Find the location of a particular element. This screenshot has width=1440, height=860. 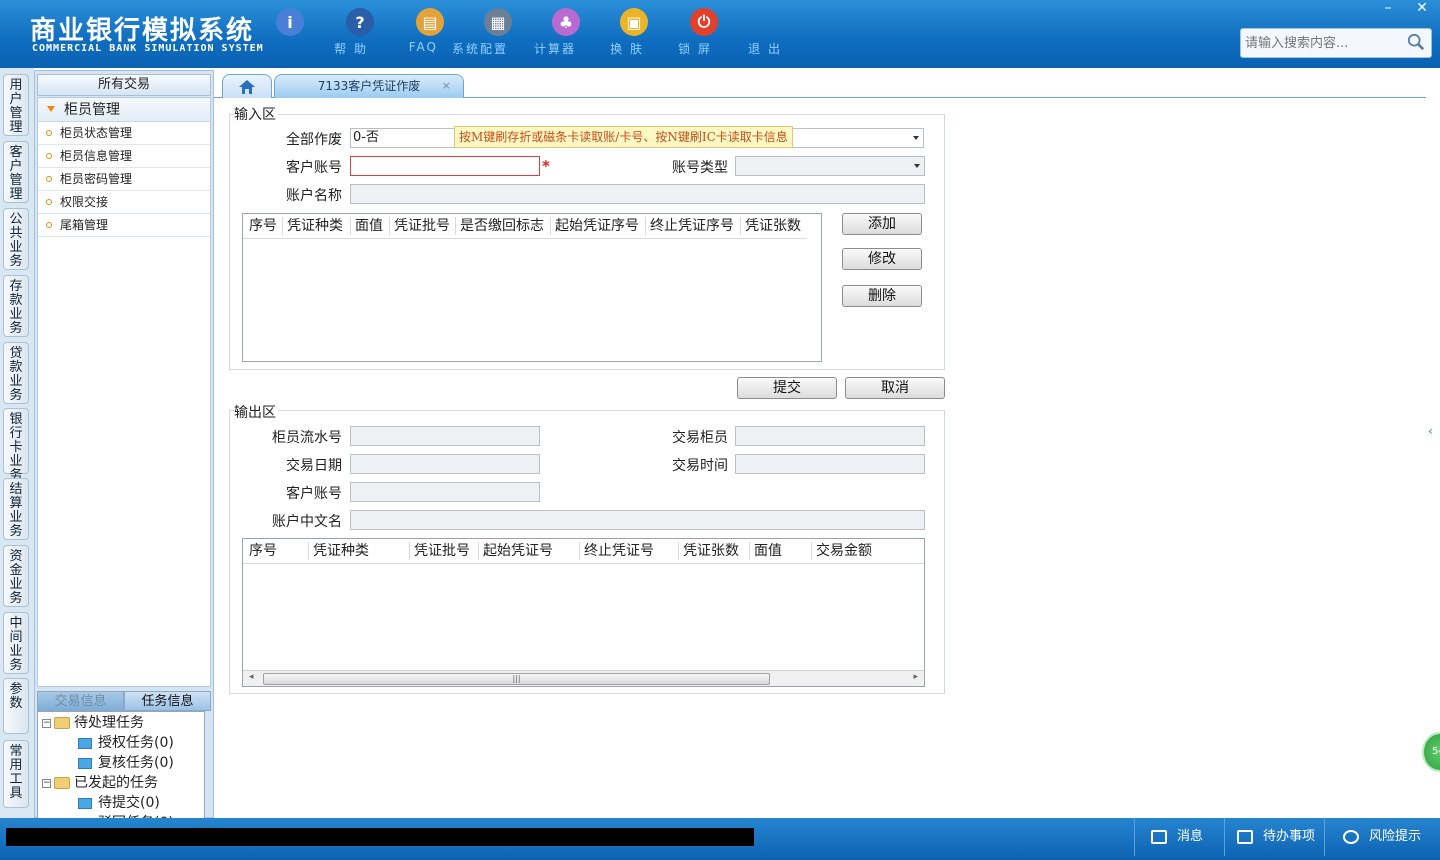

toolbar-button-3: ▦ 计算器 is located at coordinates (520, 32).